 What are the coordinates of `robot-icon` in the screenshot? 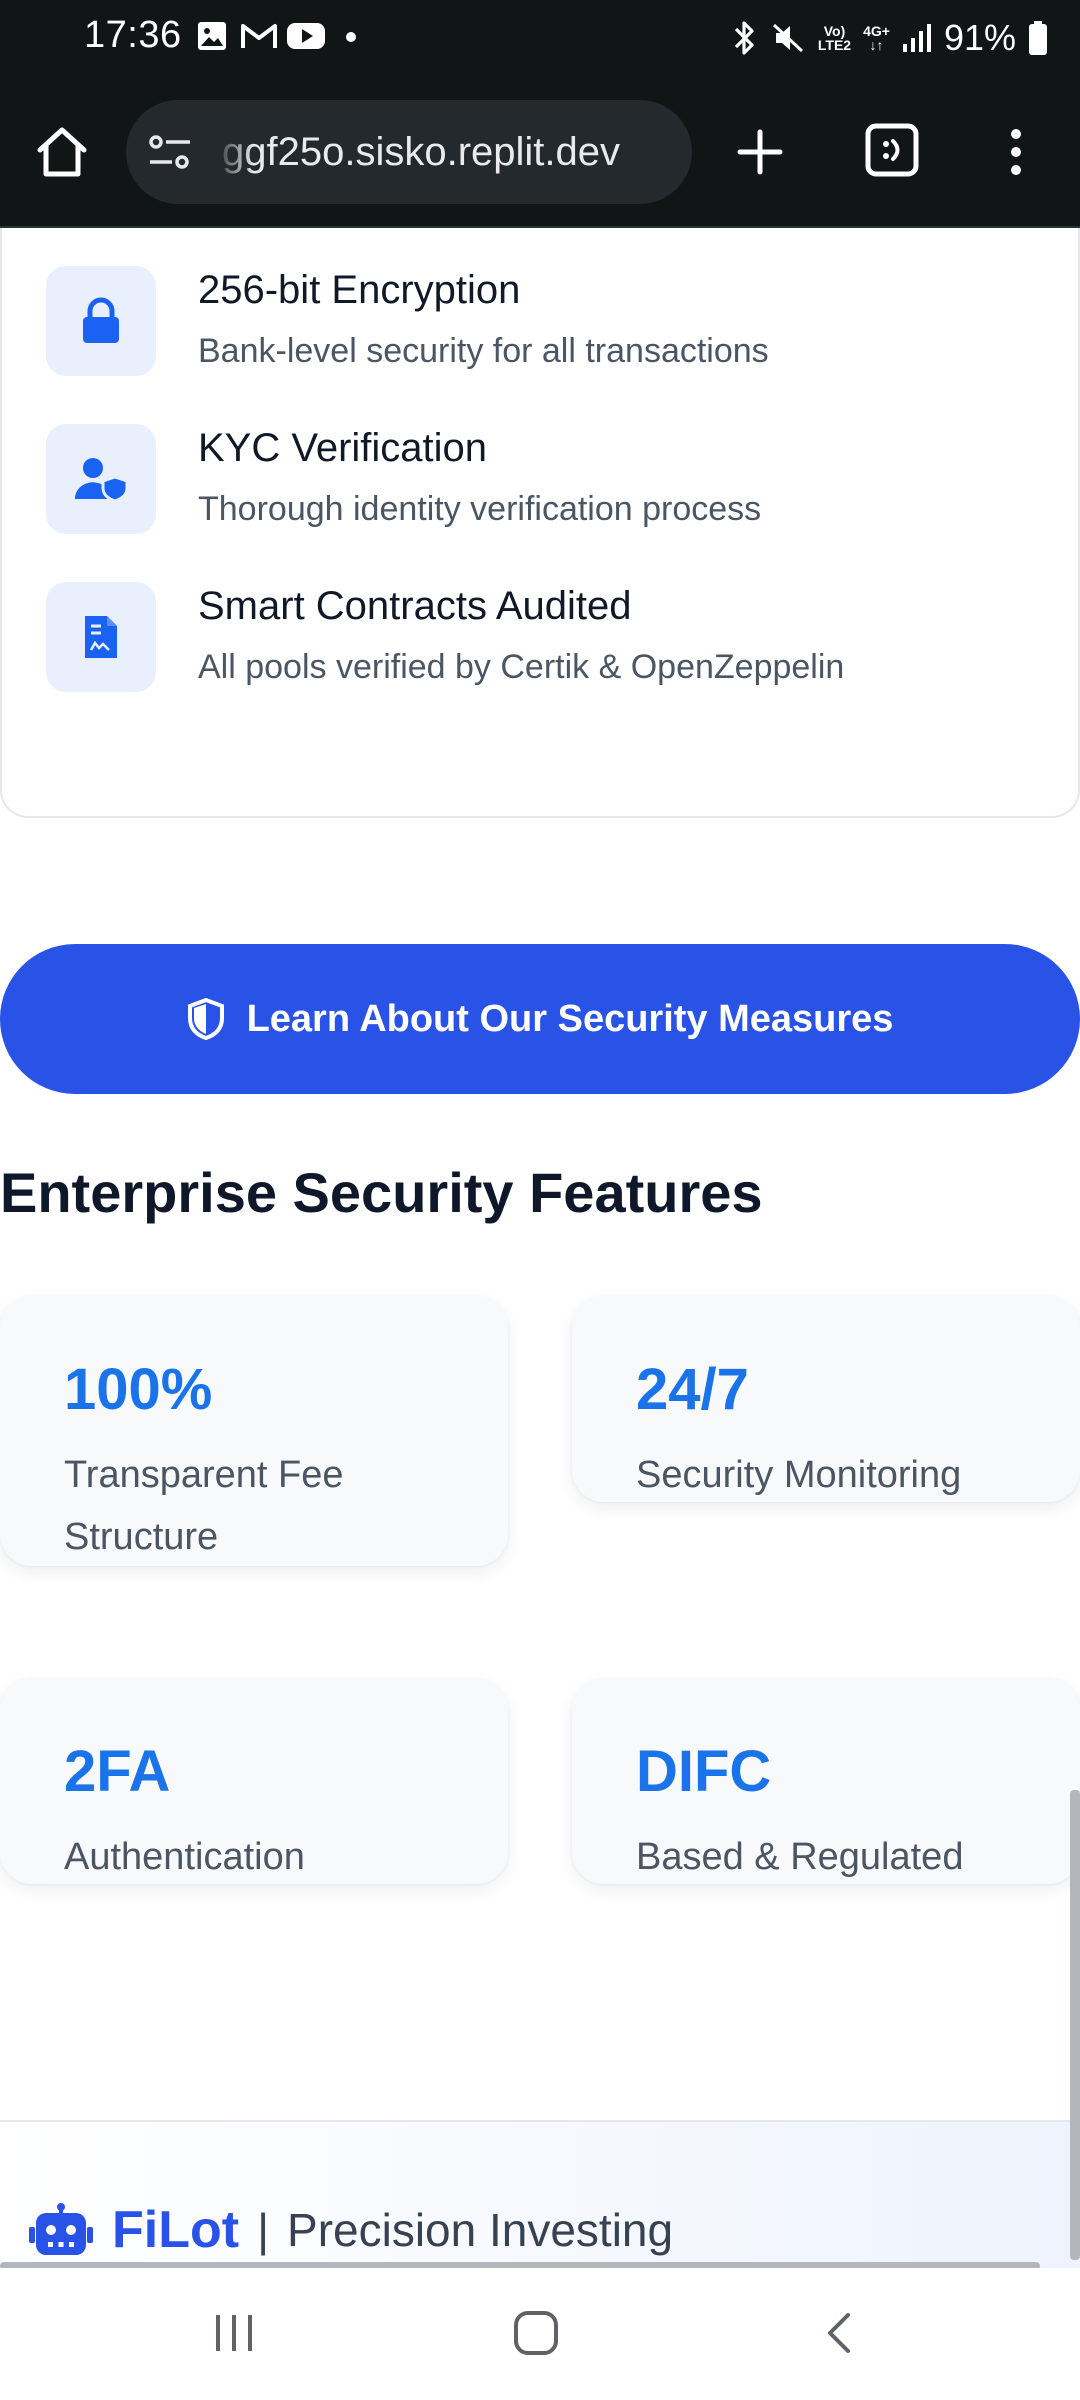 It's located at (61, 2229).